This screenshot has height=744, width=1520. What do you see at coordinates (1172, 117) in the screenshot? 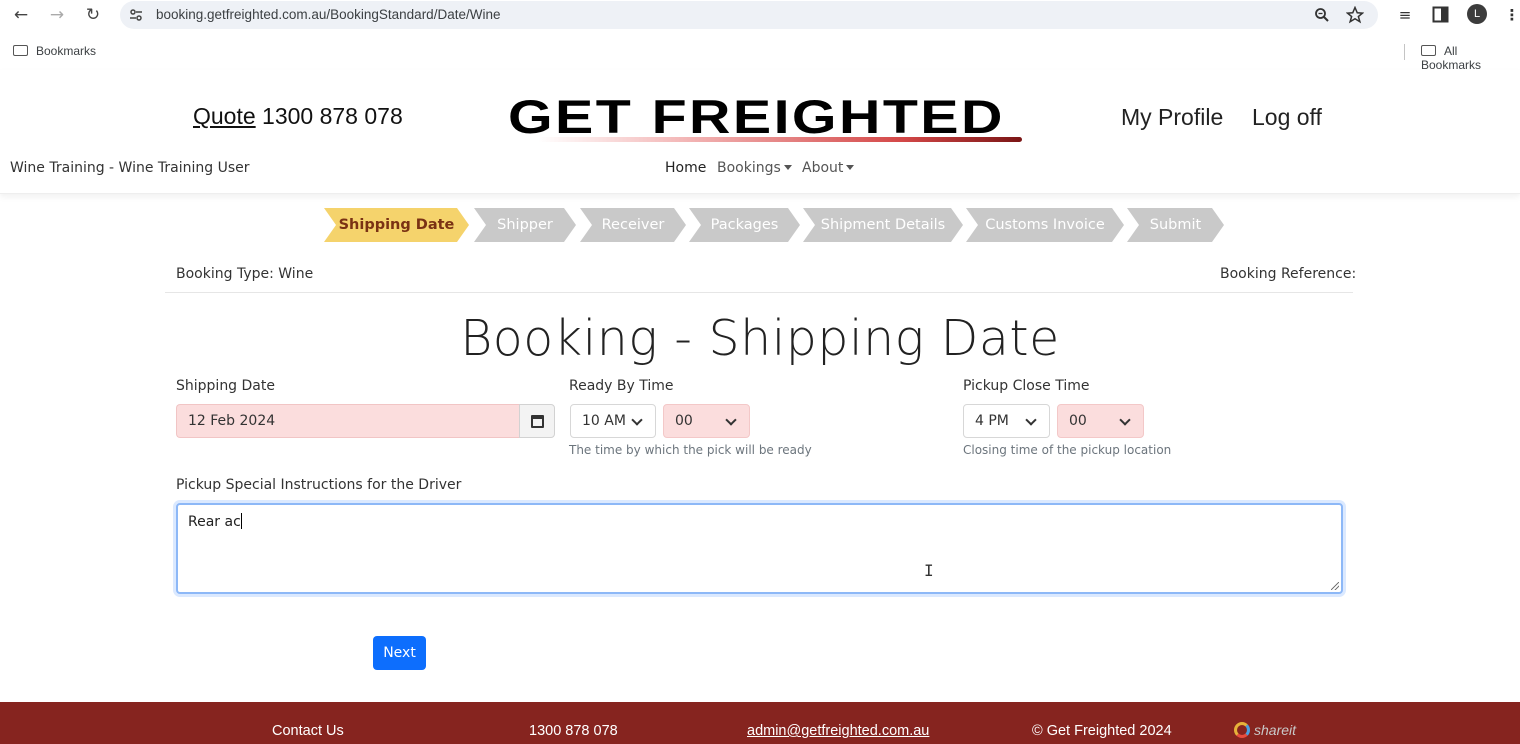
I see `my-profile-link: My Profile` at bounding box center [1172, 117].